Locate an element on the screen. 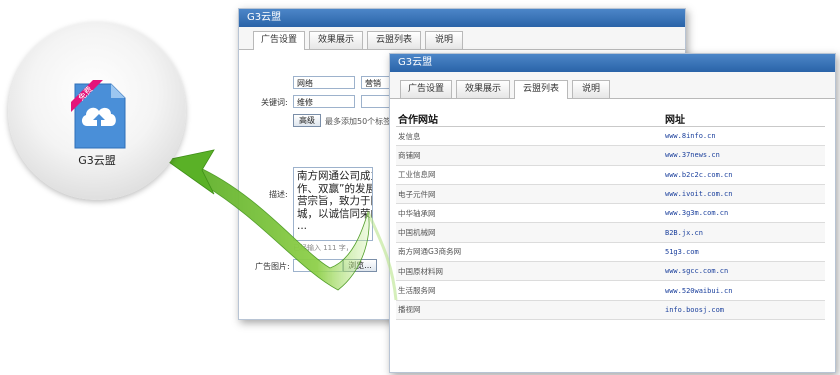 The image size is (840, 375). partner-site-name: 生活服务网 is located at coordinates (529, 290).